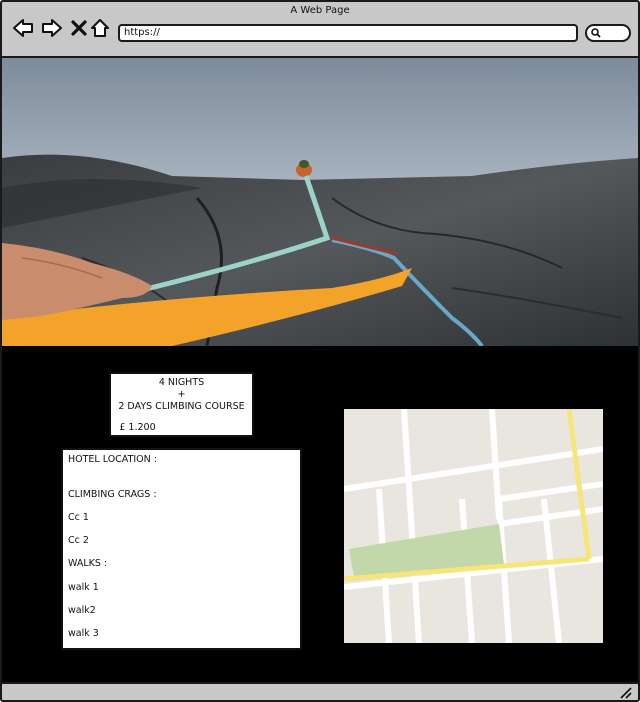 The width and height of the screenshot is (640, 702). I want to click on search-field, so click(608, 33).